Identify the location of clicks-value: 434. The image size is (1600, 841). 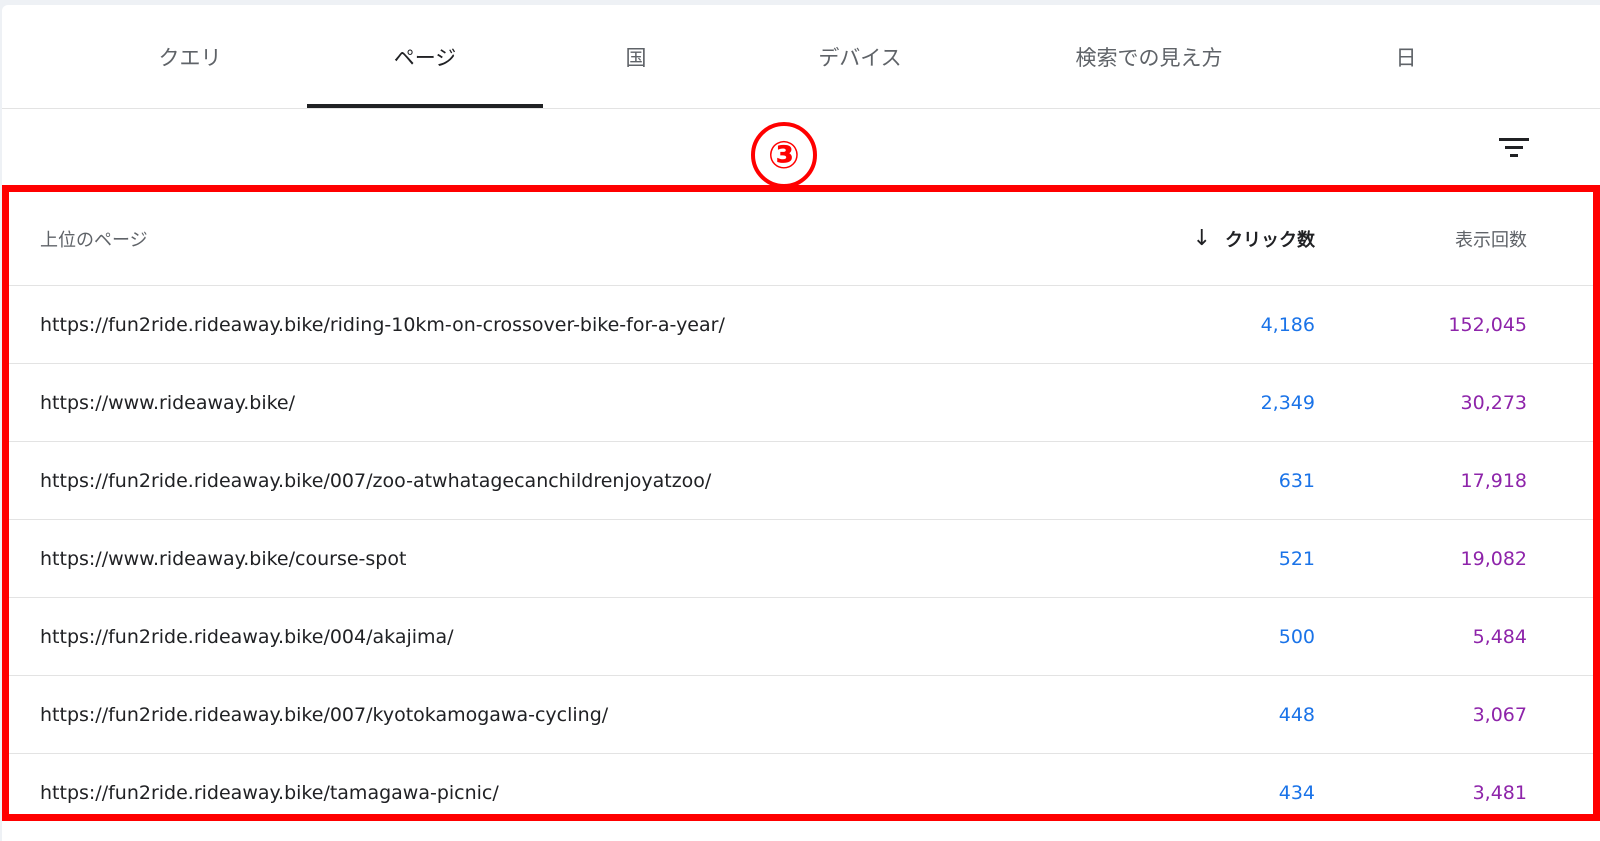
(1296, 792).